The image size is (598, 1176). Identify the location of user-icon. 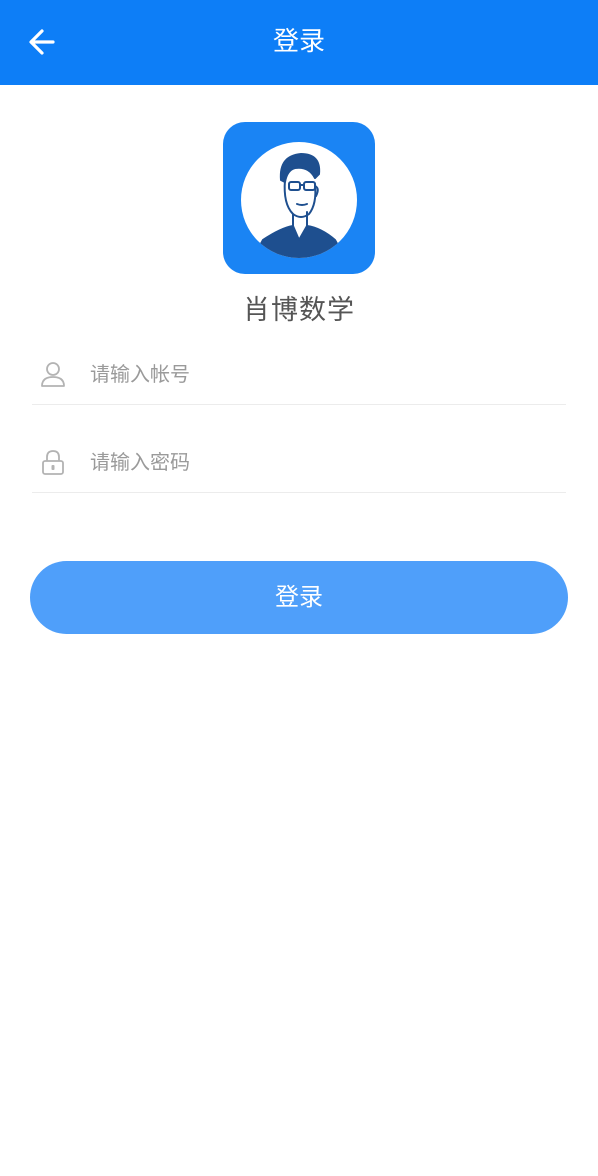
(53, 374).